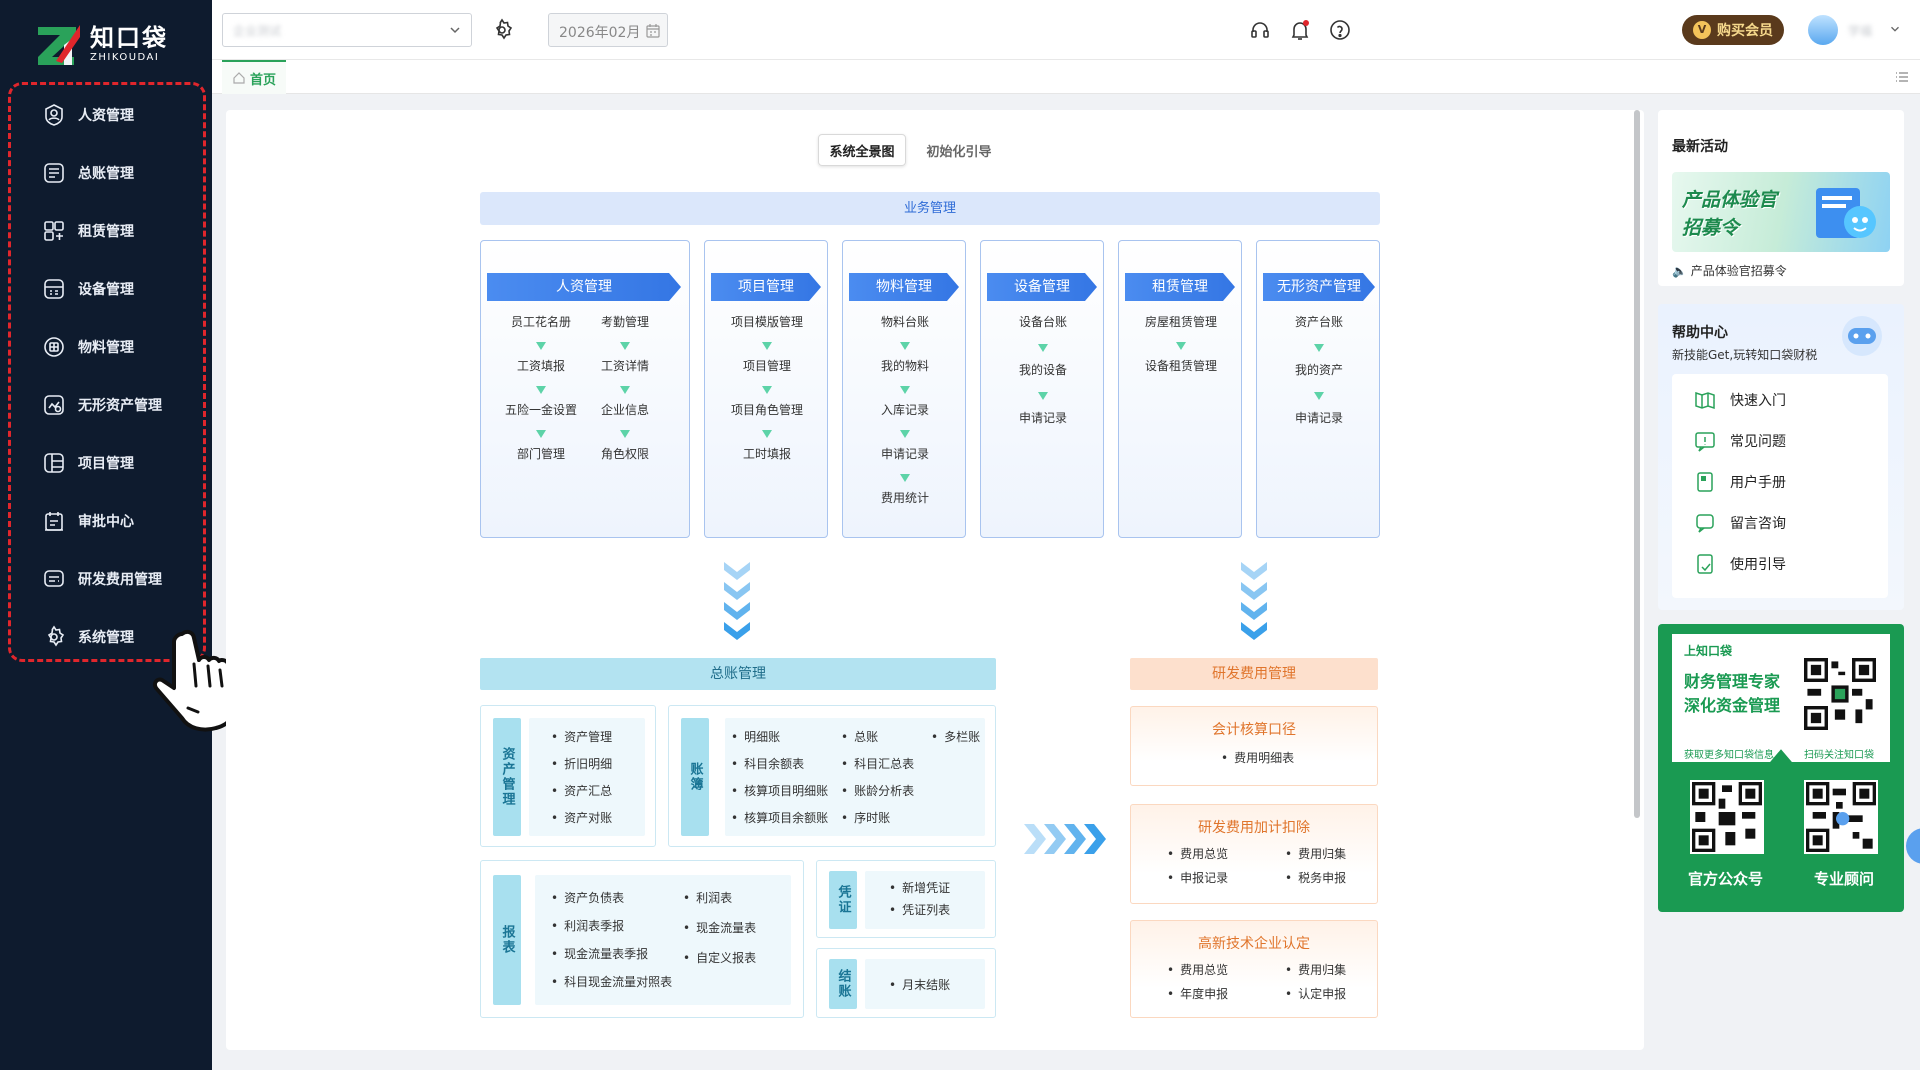 Image resolution: width=1920 pixels, height=1070 pixels. What do you see at coordinates (707, 897) in the screenshot?
I see `link-profit-statement: 利润表` at bounding box center [707, 897].